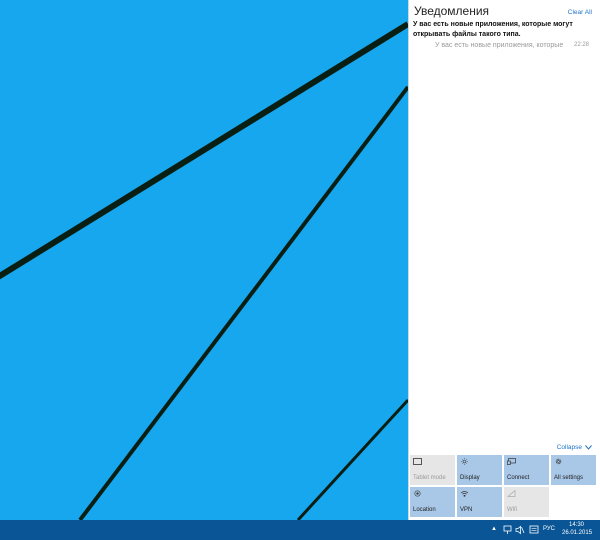  What do you see at coordinates (569, 478) in the screenshot?
I see `quick-action-label: All settings` at bounding box center [569, 478].